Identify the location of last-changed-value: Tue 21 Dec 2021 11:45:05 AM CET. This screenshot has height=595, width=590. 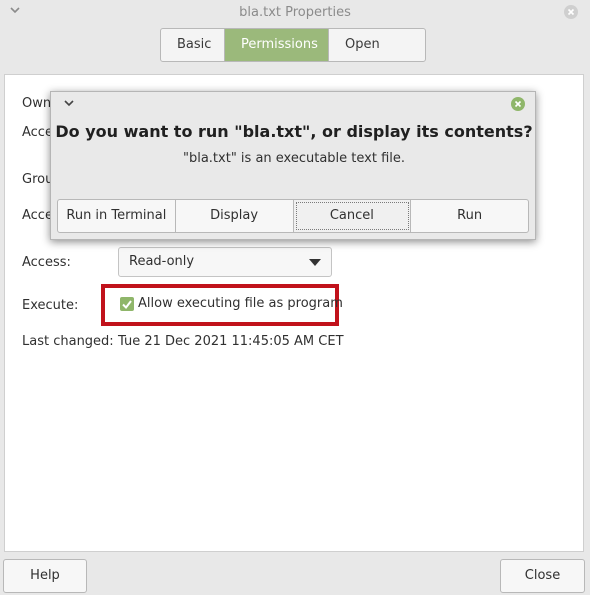
(231, 341).